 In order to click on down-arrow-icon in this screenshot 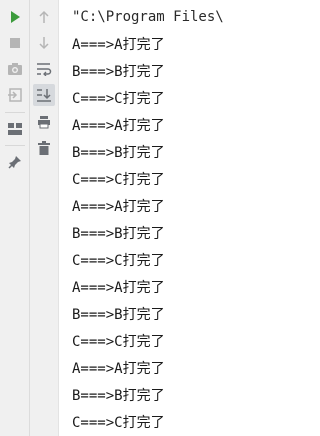, I will do `click(44, 43)`.